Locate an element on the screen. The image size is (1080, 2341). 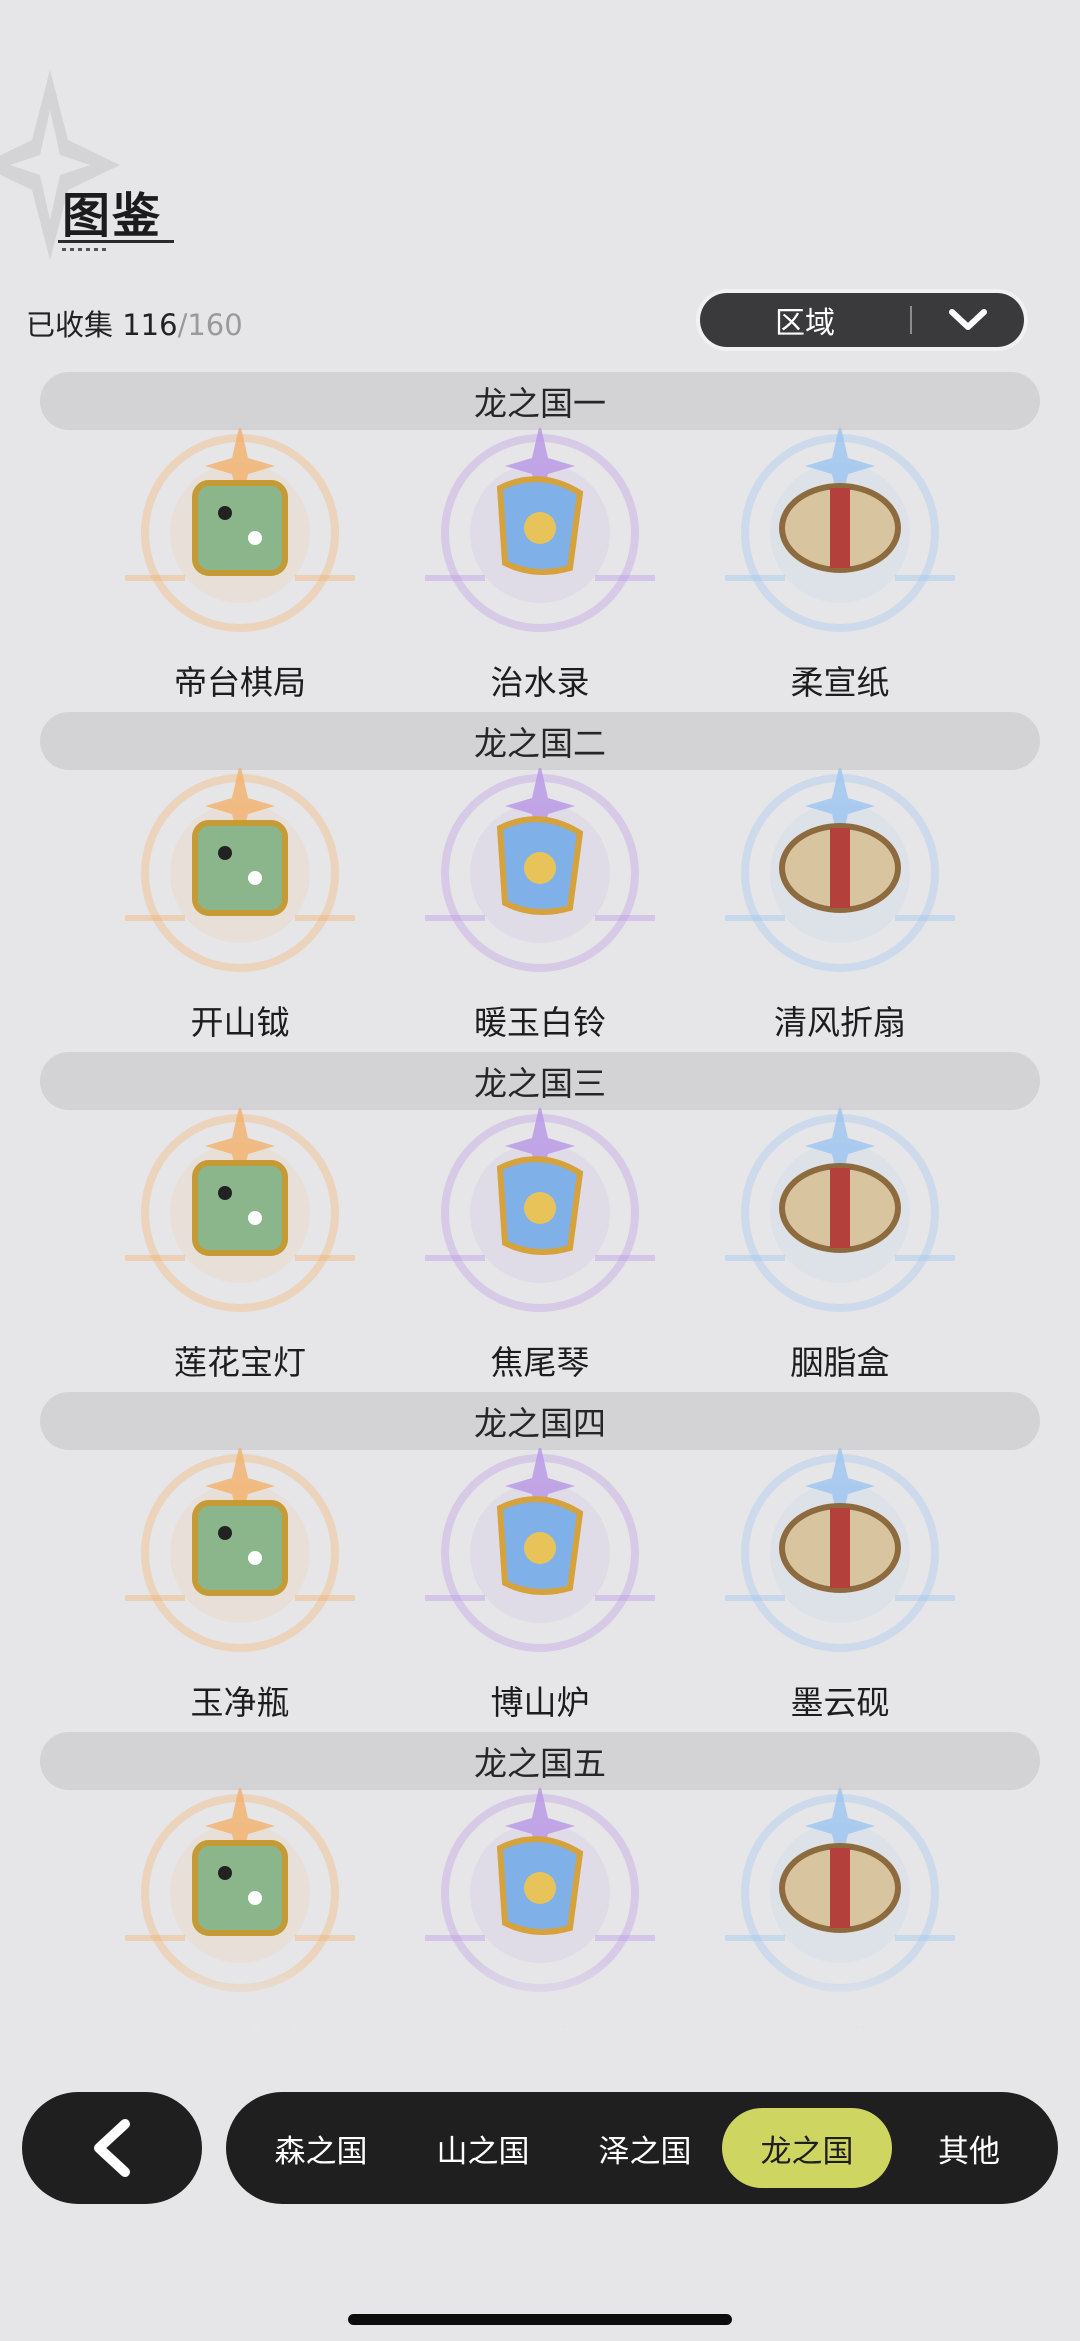
section-header: 龙之国四 is located at coordinates (540, 1421).